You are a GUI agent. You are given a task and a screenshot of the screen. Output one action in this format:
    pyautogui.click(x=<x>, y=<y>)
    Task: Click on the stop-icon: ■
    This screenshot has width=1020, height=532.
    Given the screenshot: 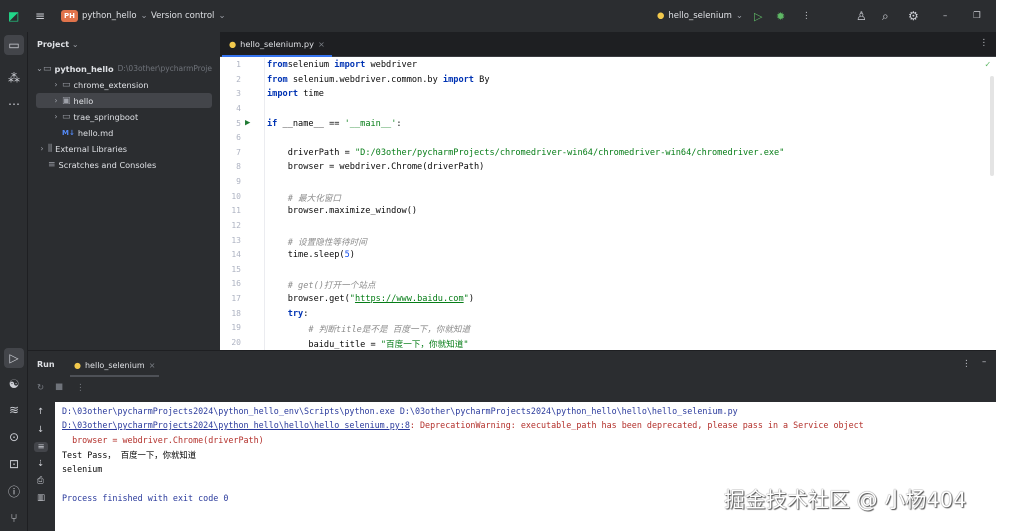 What is the action you would take?
    pyautogui.click(x=59, y=387)
    